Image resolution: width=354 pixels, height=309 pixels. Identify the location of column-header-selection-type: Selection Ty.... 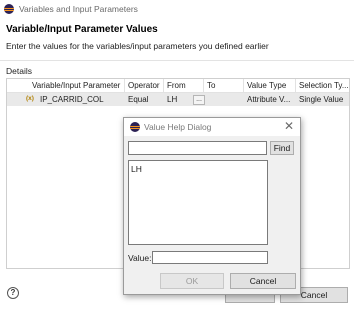
(324, 85).